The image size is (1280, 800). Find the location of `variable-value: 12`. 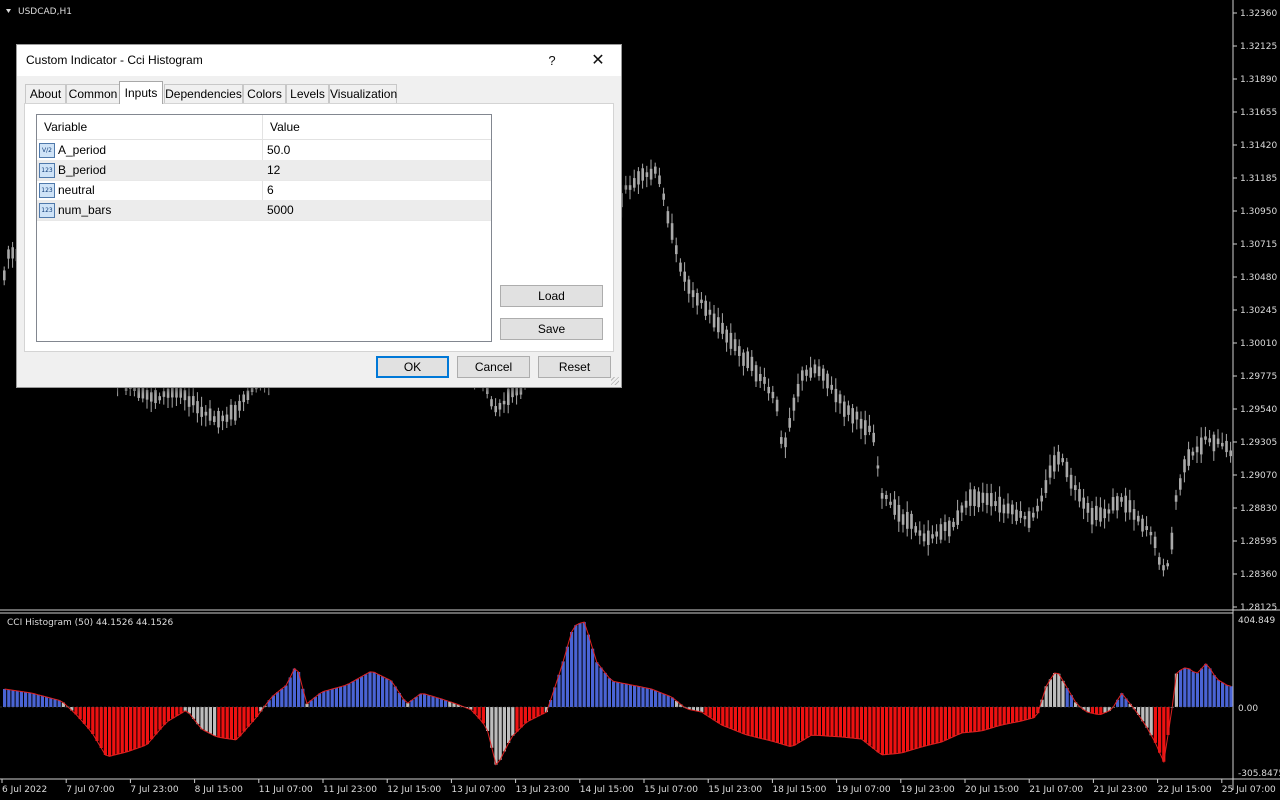

variable-value: 12 is located at coordinates (273, 170).